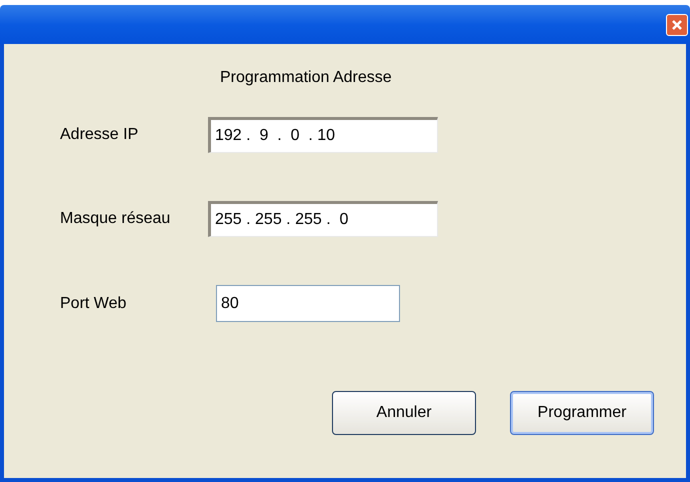 This screenshot has height=482, width=690. Describe the element at coordinates (94, 304) in the screenshot. I see `field-label: Port Web` at that location.